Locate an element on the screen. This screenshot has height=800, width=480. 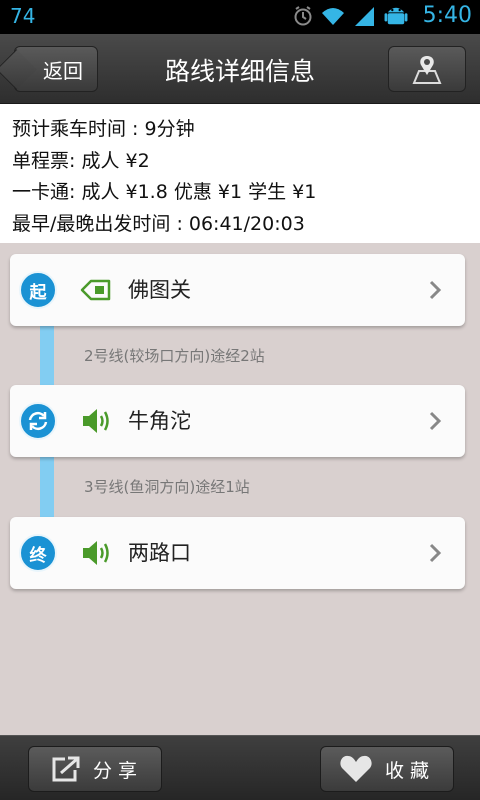
status-icons: 5:40 is located at coordinates (382, 15).